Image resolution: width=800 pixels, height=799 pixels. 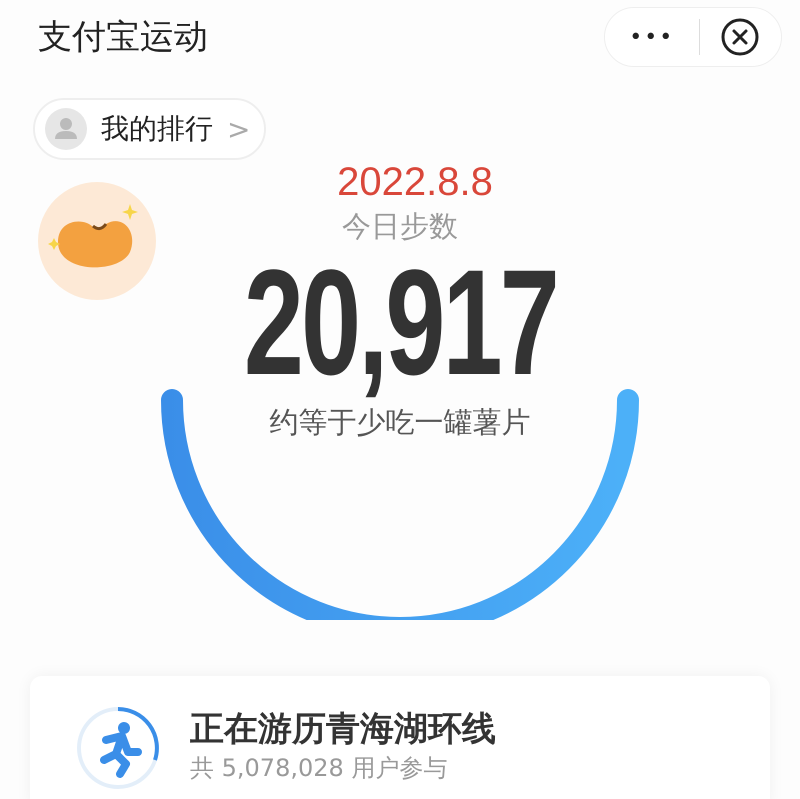 I want to click on runner-icon, so click(x=118, y=748).